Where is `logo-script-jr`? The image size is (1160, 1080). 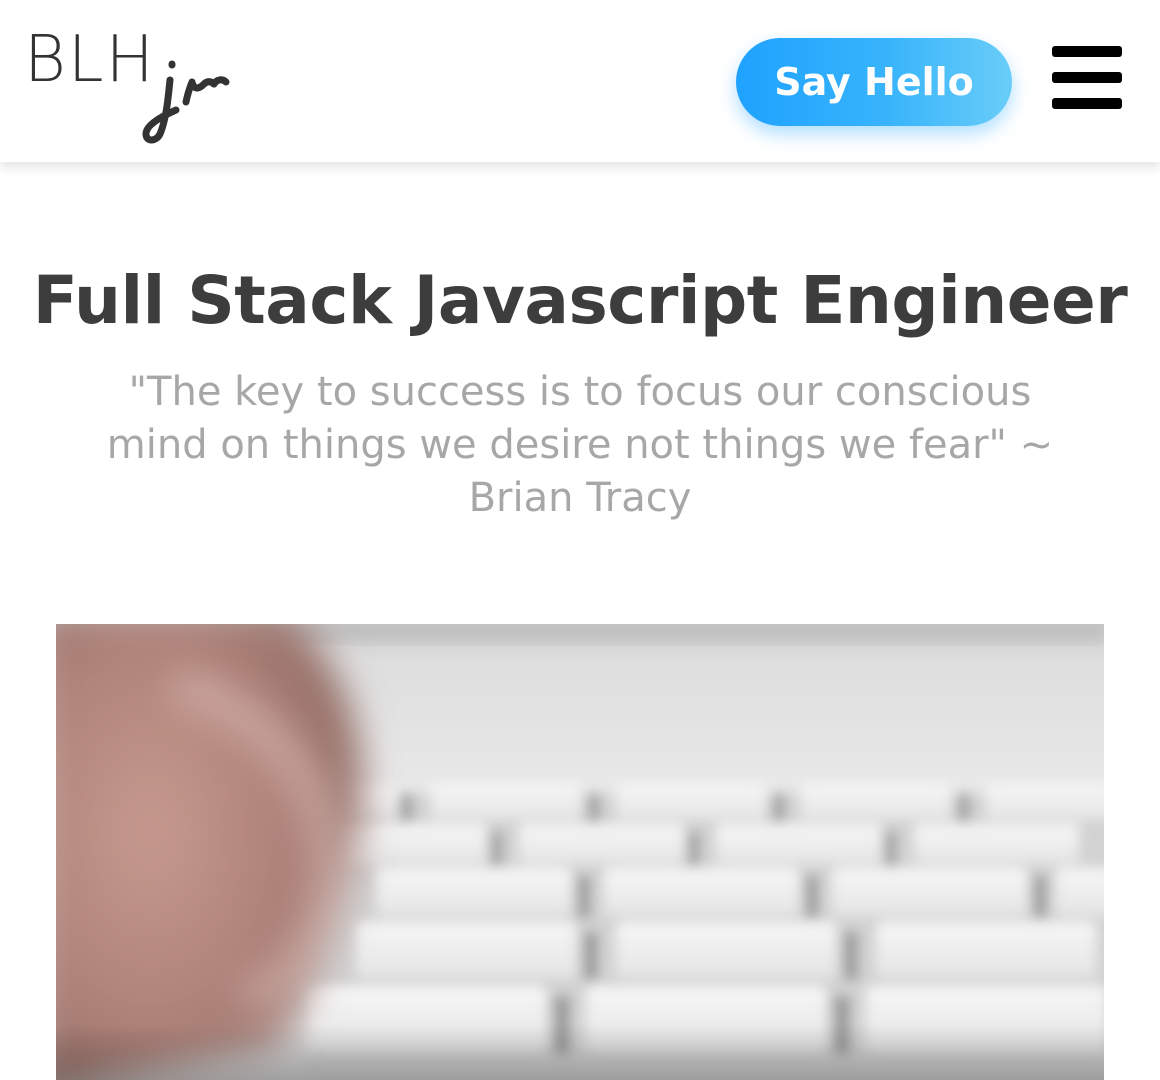
logo-script-jr is located at coordinates (186, 102).